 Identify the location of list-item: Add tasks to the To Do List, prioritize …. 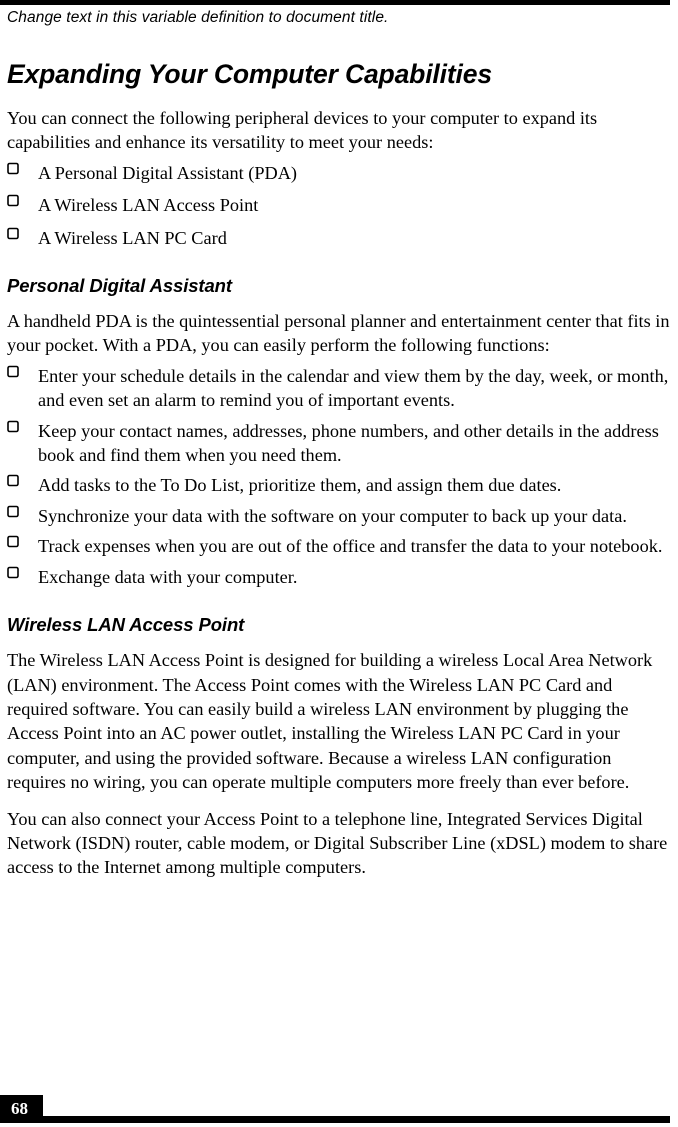
(339, 485).